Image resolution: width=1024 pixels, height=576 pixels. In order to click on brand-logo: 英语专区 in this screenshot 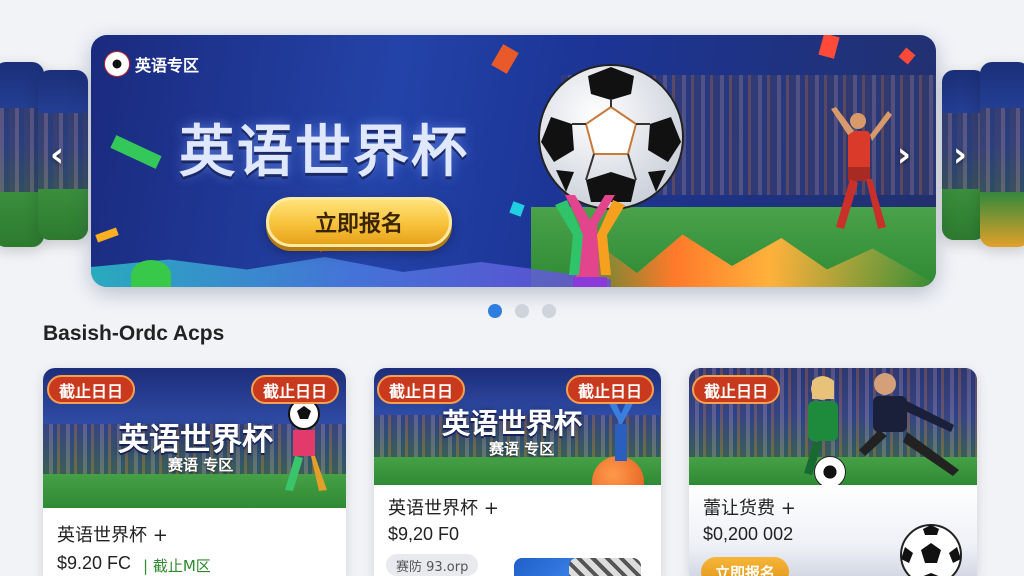, I will do `click(152, 64)`.